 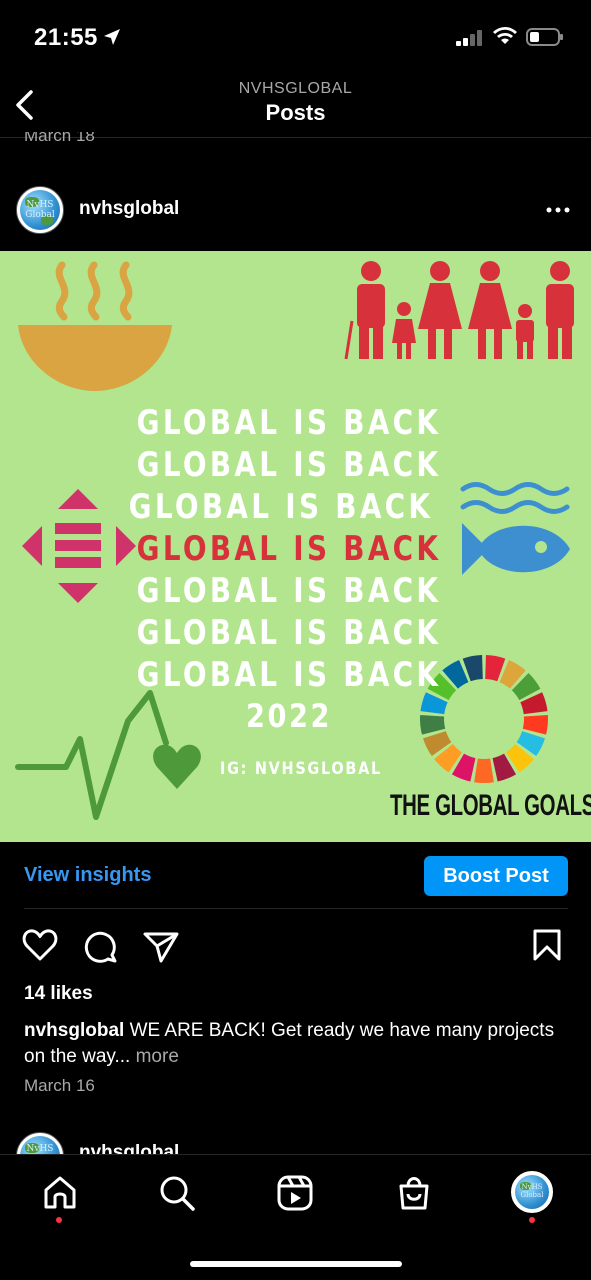 What do you see at coordinates (40, 945) in the screenshot?
I see `like-heart-icon` at bounding box center [40, 945].